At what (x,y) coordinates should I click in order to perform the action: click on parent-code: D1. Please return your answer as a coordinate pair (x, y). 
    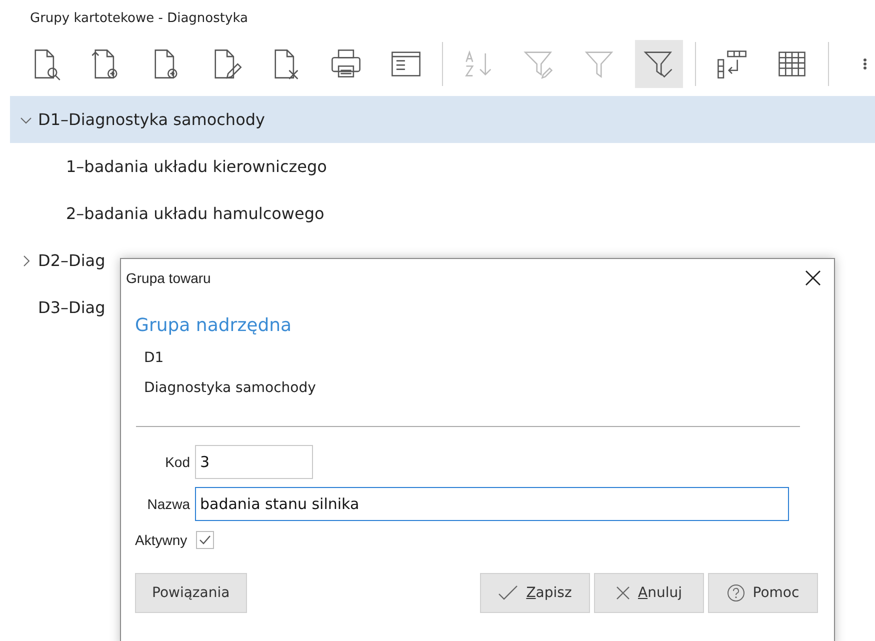
    Looking at the image, I should click on (154, 358).